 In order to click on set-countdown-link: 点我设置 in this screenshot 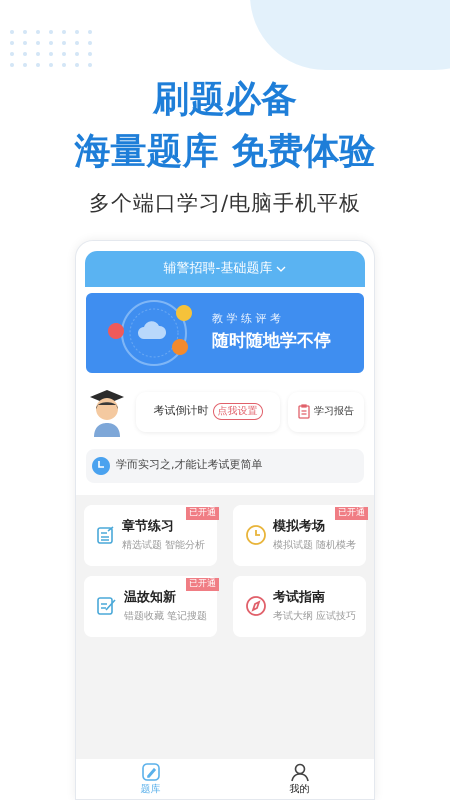, I will do `click(237, 411)`.